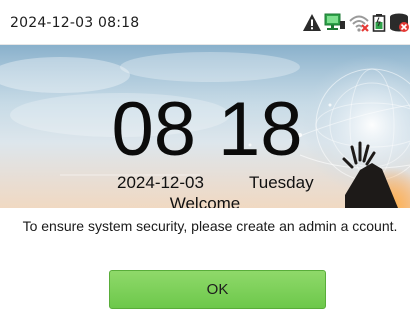 Image resolution: width=417 pixels, height=314 pixels. I want to click on ok-button: OK, so click(217, 289).